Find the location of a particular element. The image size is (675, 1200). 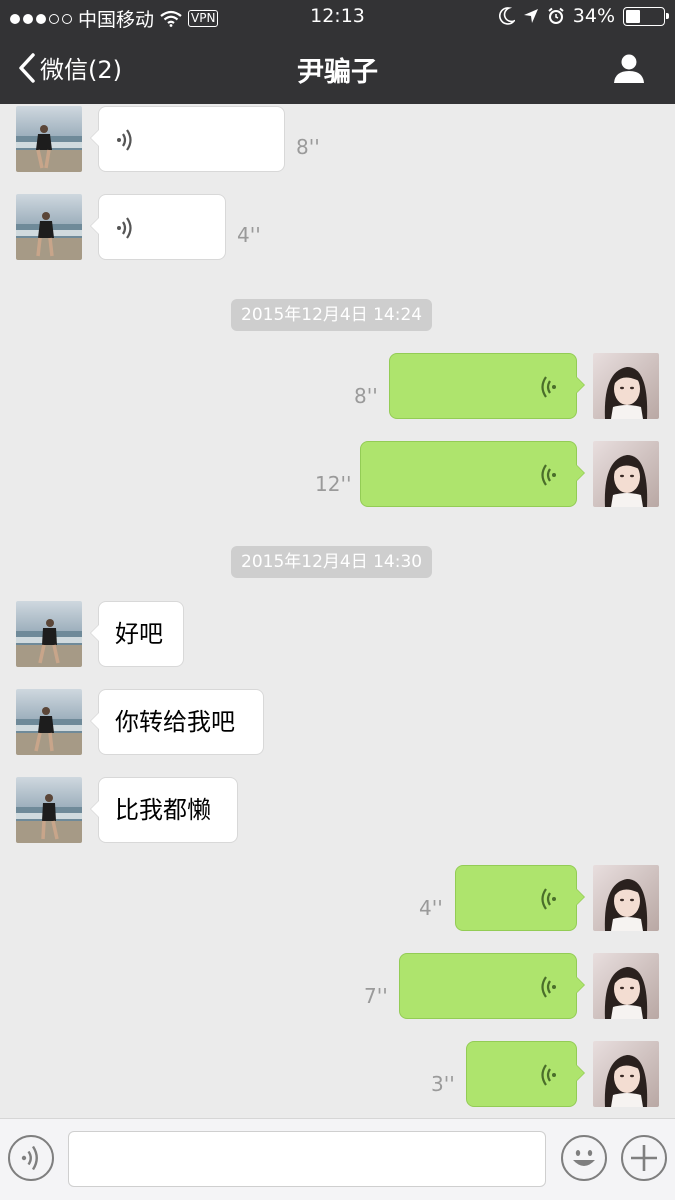

voice-duration: 7'' is located at coordinates (376, 996).